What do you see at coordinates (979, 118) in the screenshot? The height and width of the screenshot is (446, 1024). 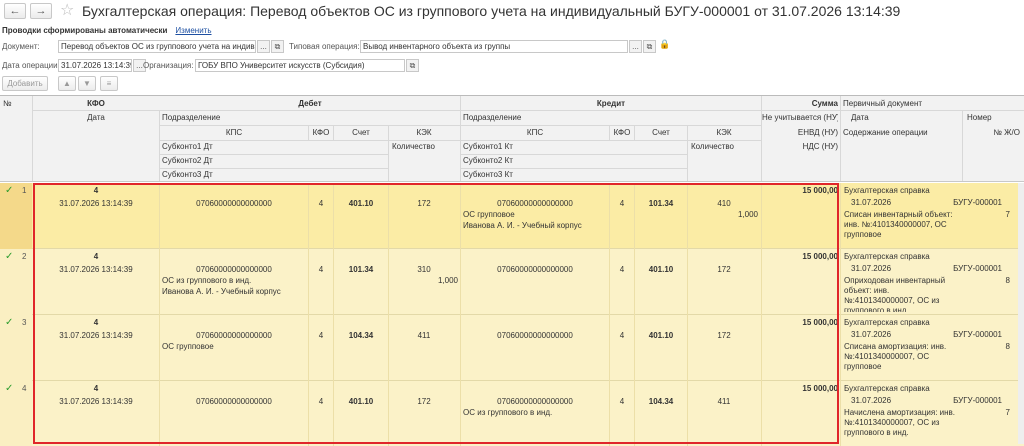 I see `col-primary-number: Номер` at bounding box center [979, 118].